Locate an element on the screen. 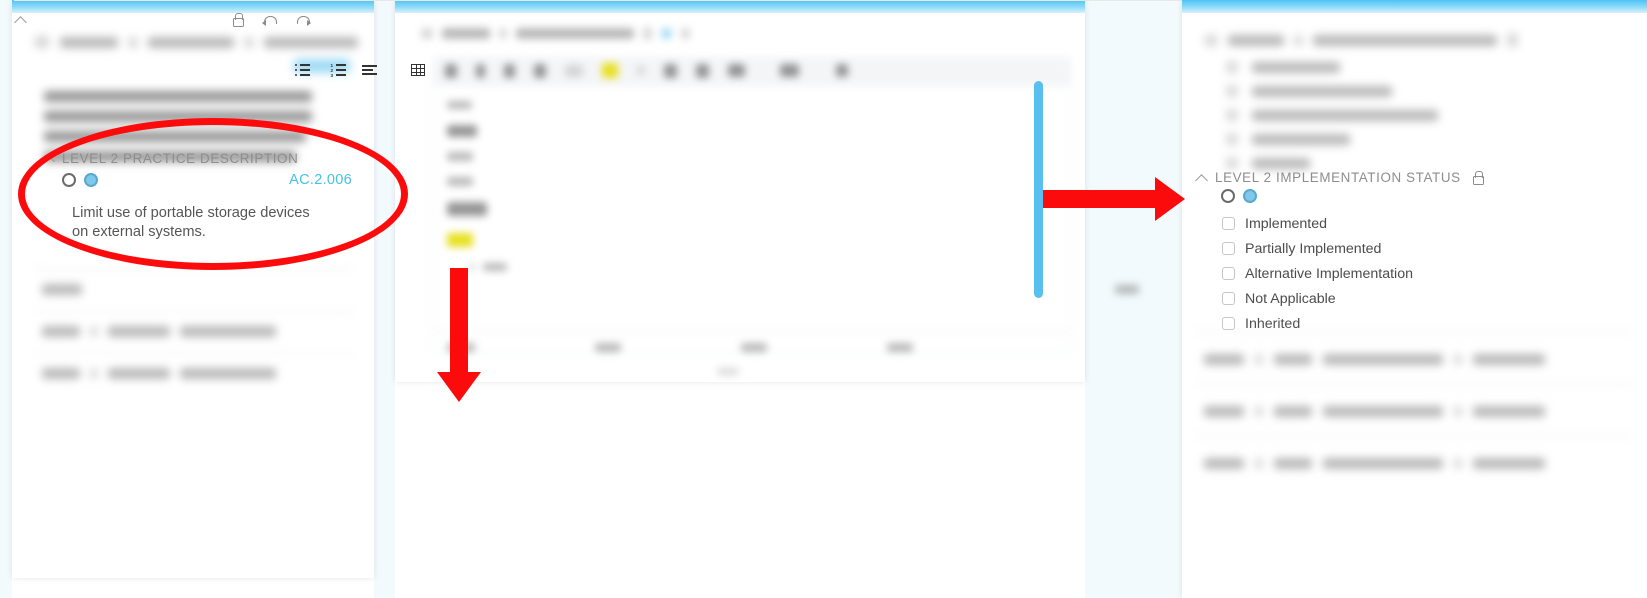 The width and height of the screenshot is (1647, 598). panel-accent-bar-center is located at coordinates (740, 6).